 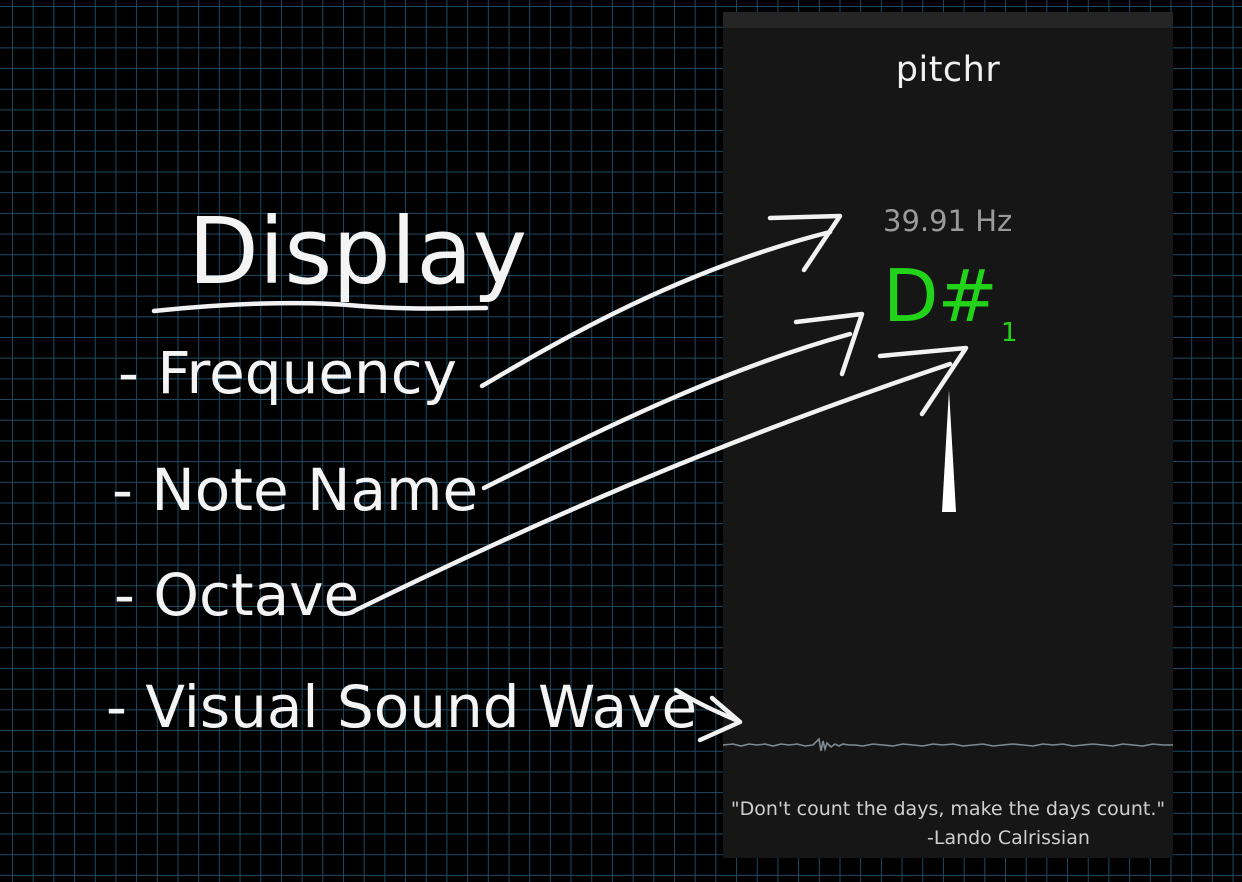 What do you see at coordinates (236, 595) in the screenshot?
I see `sketch-item-octave: - Octave` at bounding box center [236, 595].